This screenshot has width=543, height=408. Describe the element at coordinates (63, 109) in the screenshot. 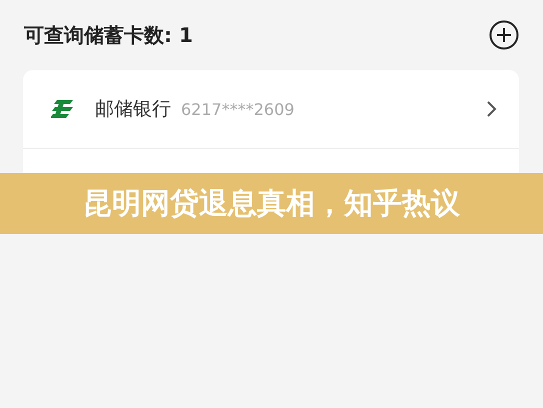

I see `bank-logo-icon` at that location.